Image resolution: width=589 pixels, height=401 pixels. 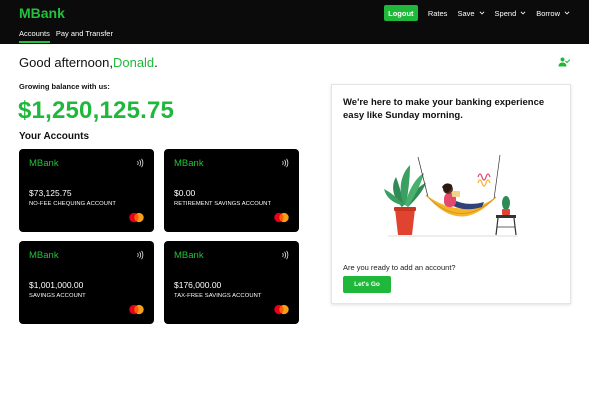 I want to click on account-card: MBank $1,001,000.00 SAVINGS ACCOUNT, so click(x=86, y=282).